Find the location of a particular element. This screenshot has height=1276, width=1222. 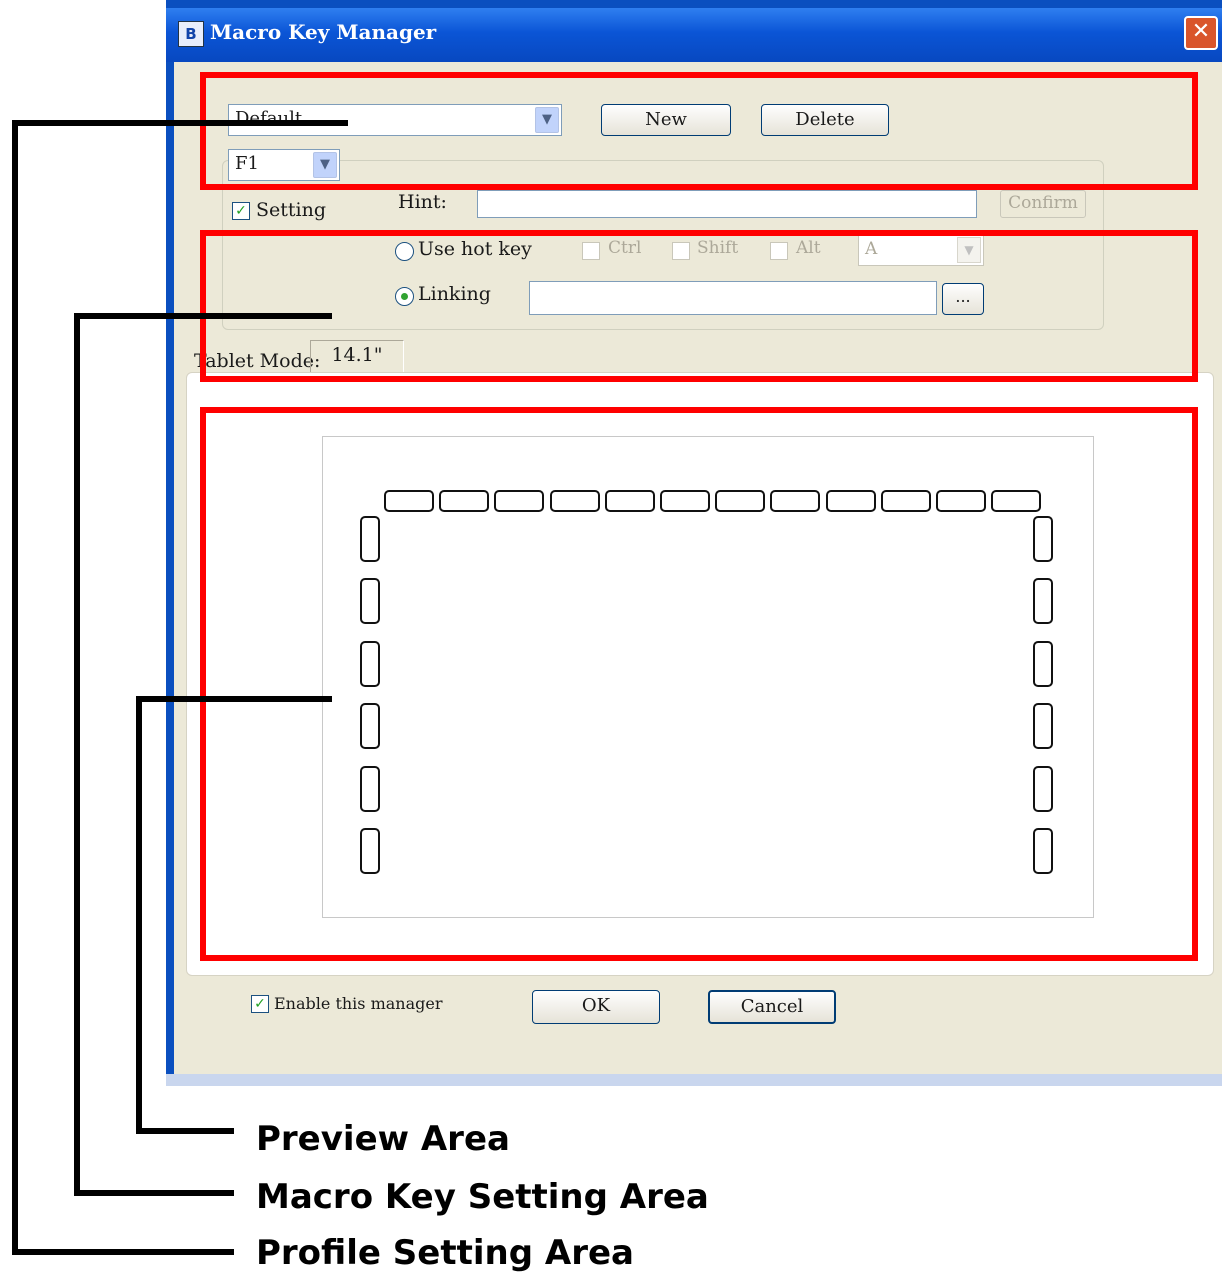

macro-key-setting-area-callout: Macro Key Setting Area is located at coordinates (482, 1197).